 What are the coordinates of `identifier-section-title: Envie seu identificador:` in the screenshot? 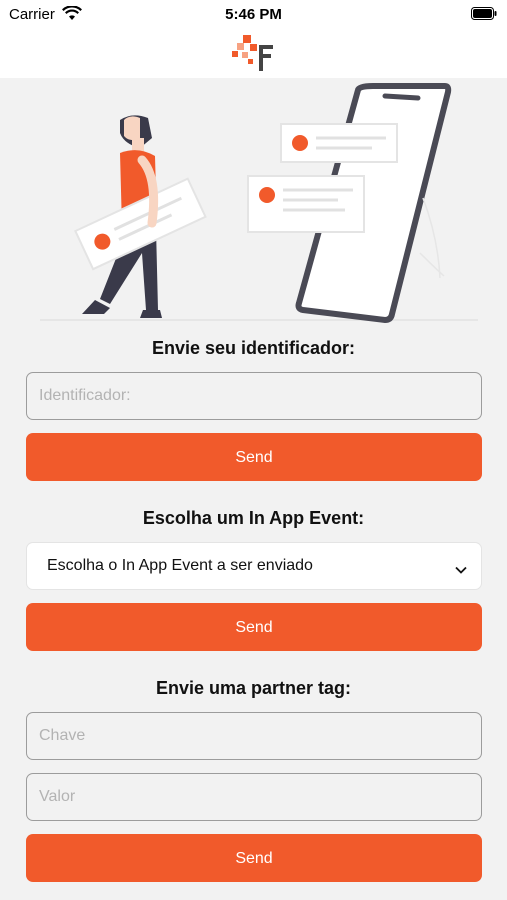 It's located at (253, 348).